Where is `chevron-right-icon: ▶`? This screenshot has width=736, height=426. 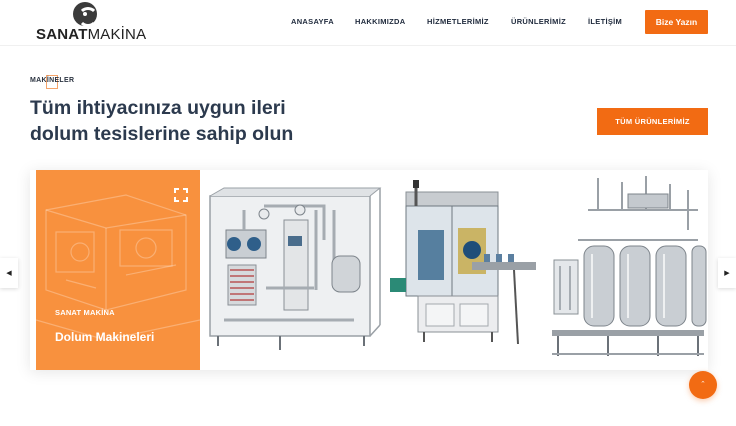
chevron-right-icon: ▶ is located at coordinates (727, 273).